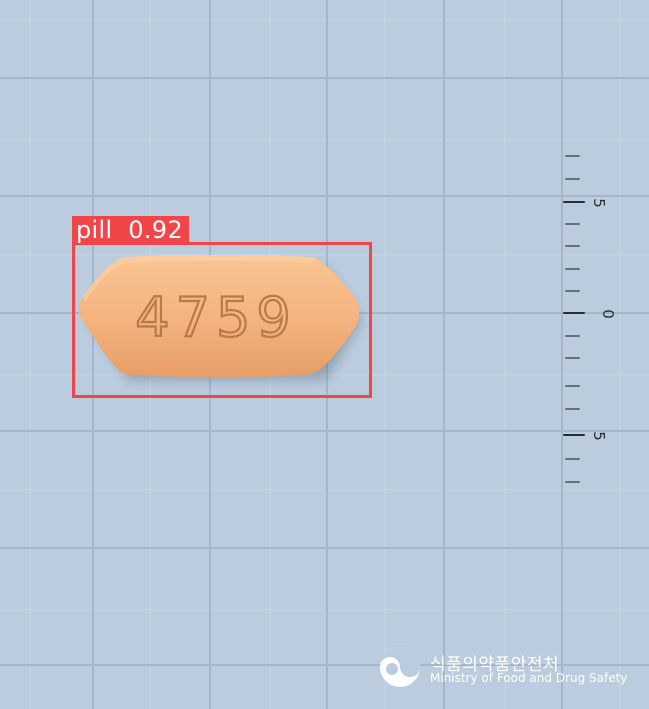 This screenshot has height=709, width=649. What do you see at coordinates (222, 320) in the screenshot?
I see `detection-box` at bounding box center [222, 320].